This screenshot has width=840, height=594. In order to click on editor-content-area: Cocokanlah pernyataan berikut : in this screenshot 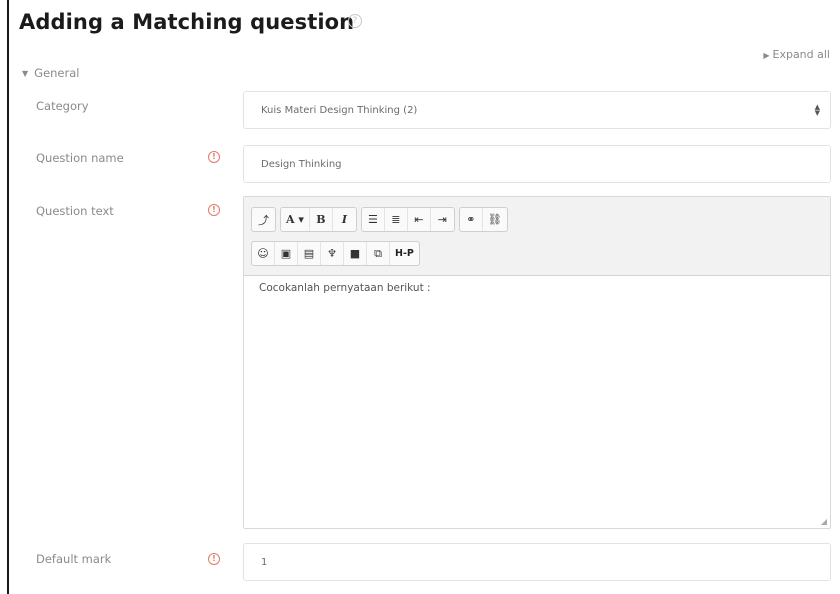, I will do `click(537, 288)`.